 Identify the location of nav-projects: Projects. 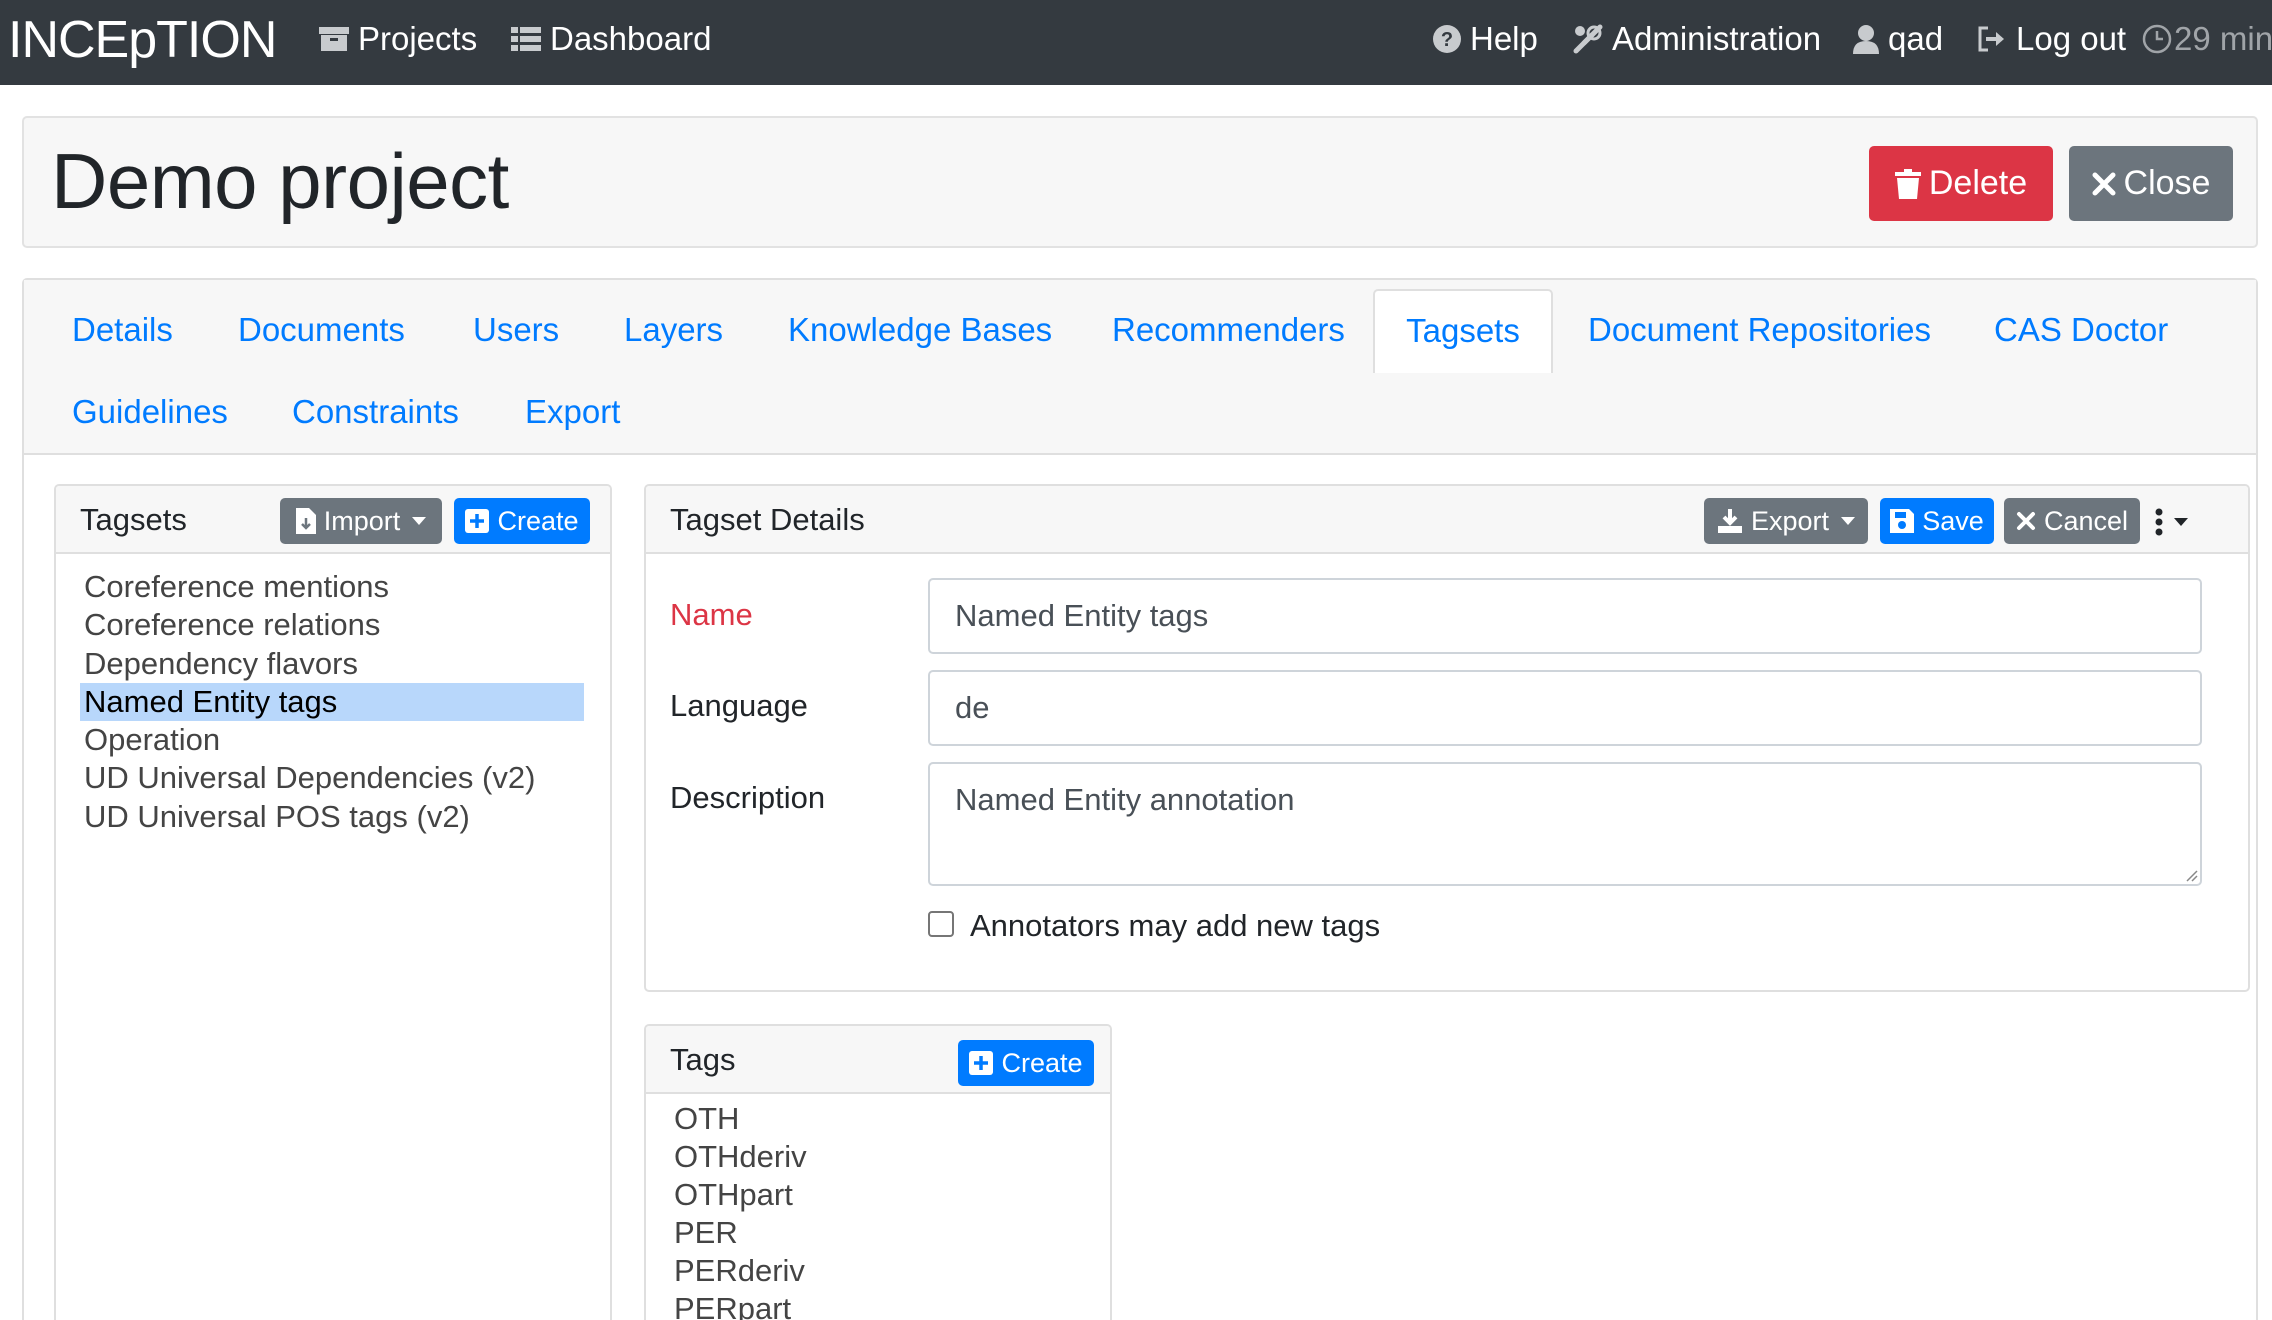
(397, 39).